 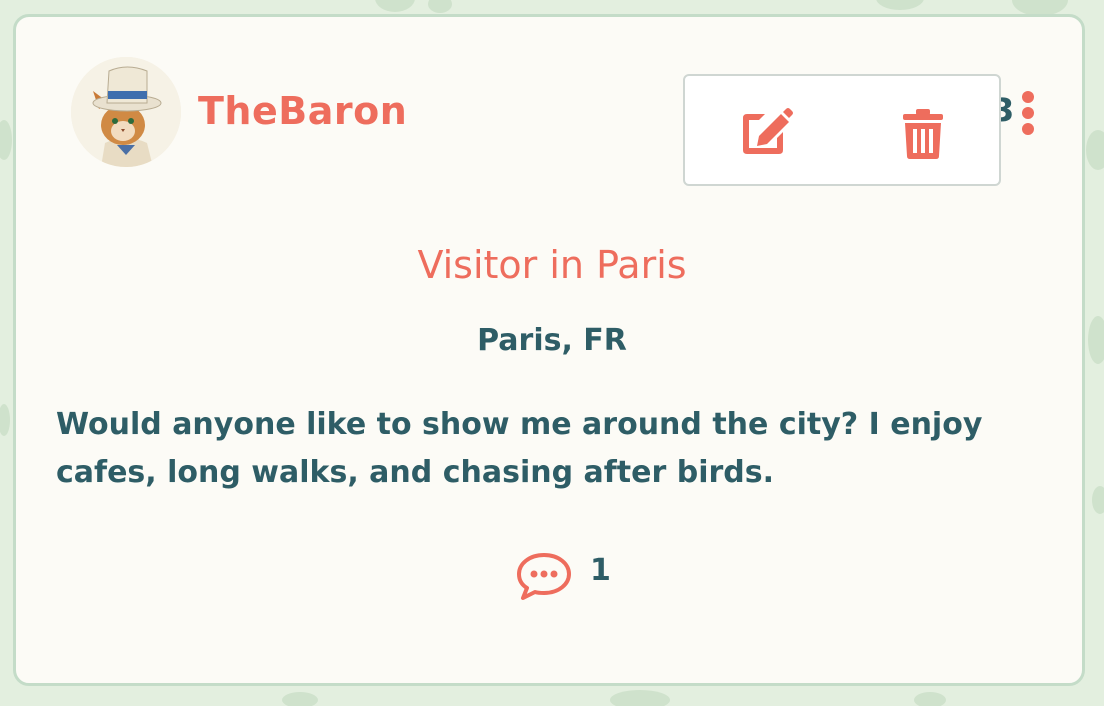 What do you see at coordinates (544, 576) in the screenshot?
I see `comment-icon` at bounding box center [544, 576].